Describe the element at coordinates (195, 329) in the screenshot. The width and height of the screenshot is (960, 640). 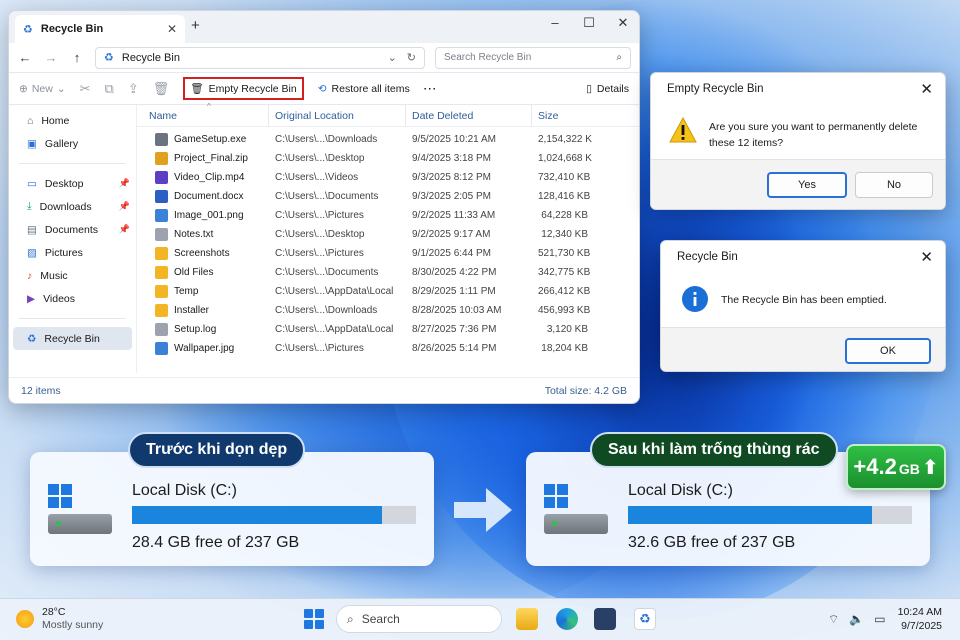
I see `file-name: Setup.log` at that location.